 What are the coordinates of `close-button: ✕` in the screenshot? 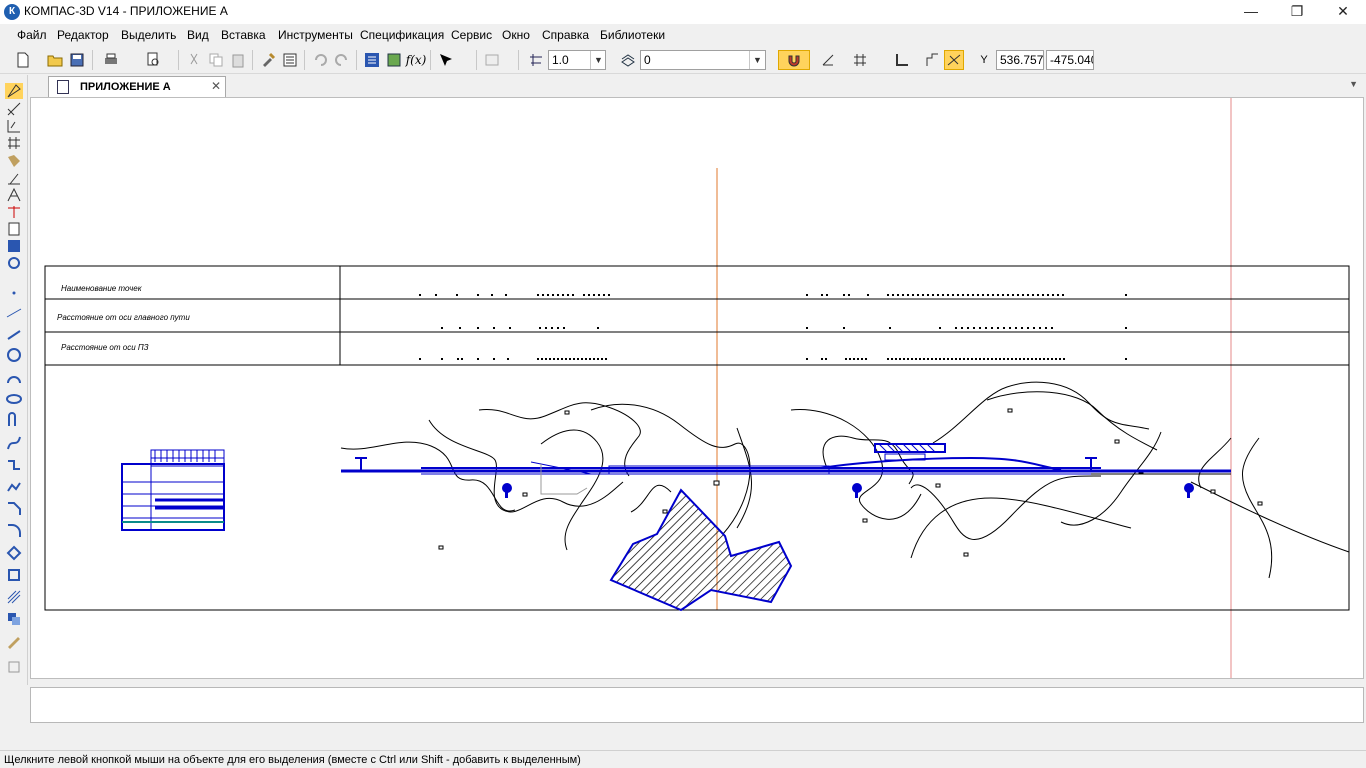 It's located at (1343, 12).